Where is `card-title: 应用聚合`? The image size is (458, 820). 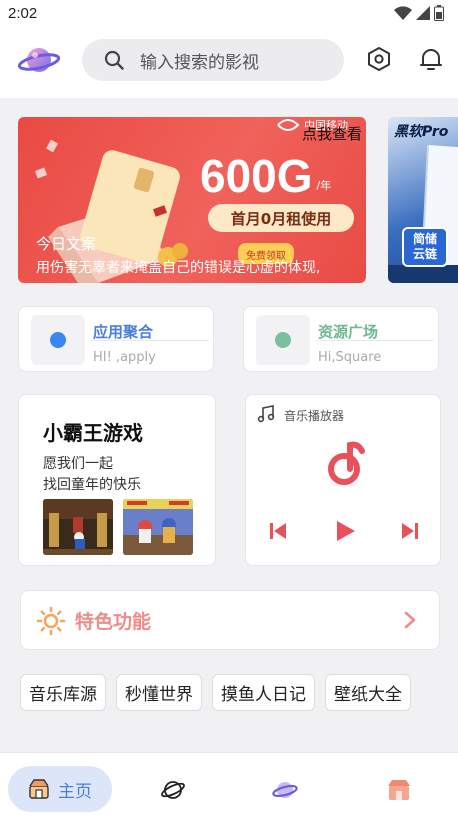
card-title: 应用聚合 is located at coordinates (123, 332).